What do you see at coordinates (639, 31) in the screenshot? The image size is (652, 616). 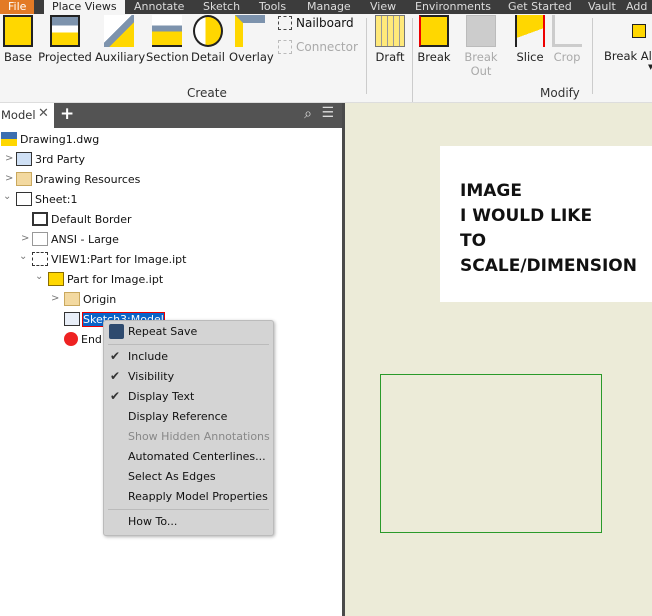 I see `break-alignment-icon` at bounding box center [639, 31].